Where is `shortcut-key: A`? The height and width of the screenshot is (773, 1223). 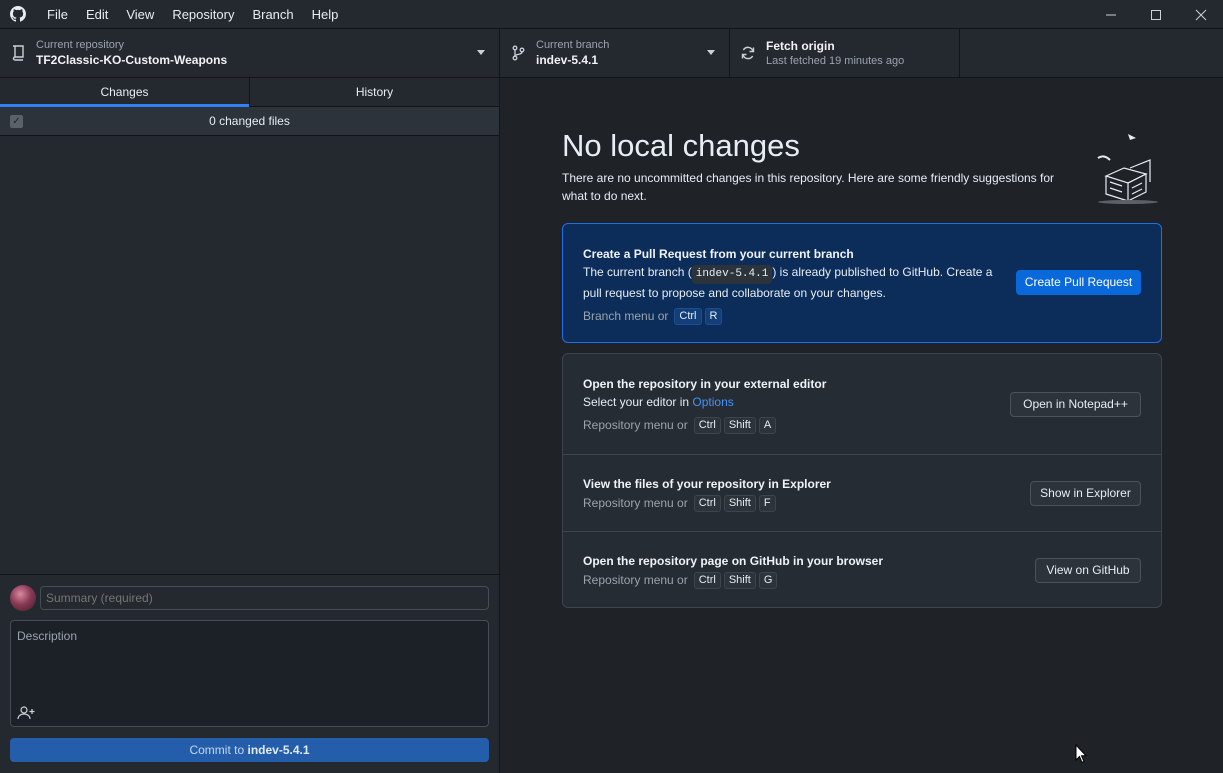
shortcut-key: A is located at coordinates (767, 425).